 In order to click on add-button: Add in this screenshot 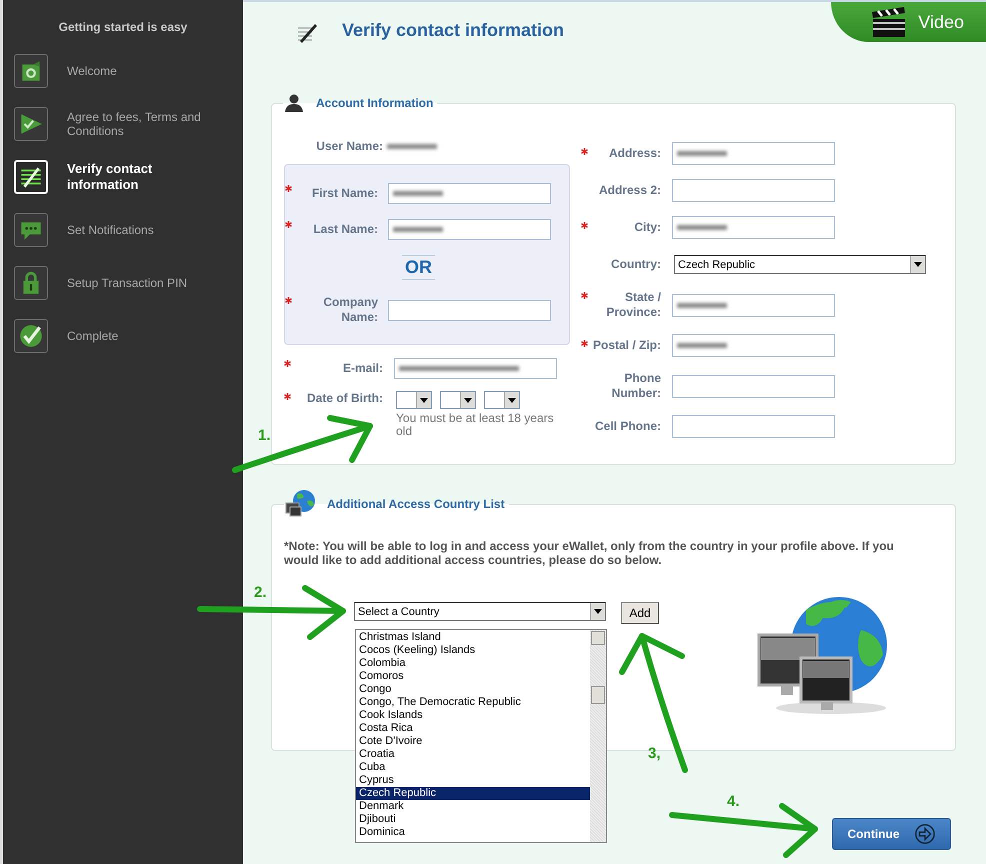, I will do `click(640, 613)`.